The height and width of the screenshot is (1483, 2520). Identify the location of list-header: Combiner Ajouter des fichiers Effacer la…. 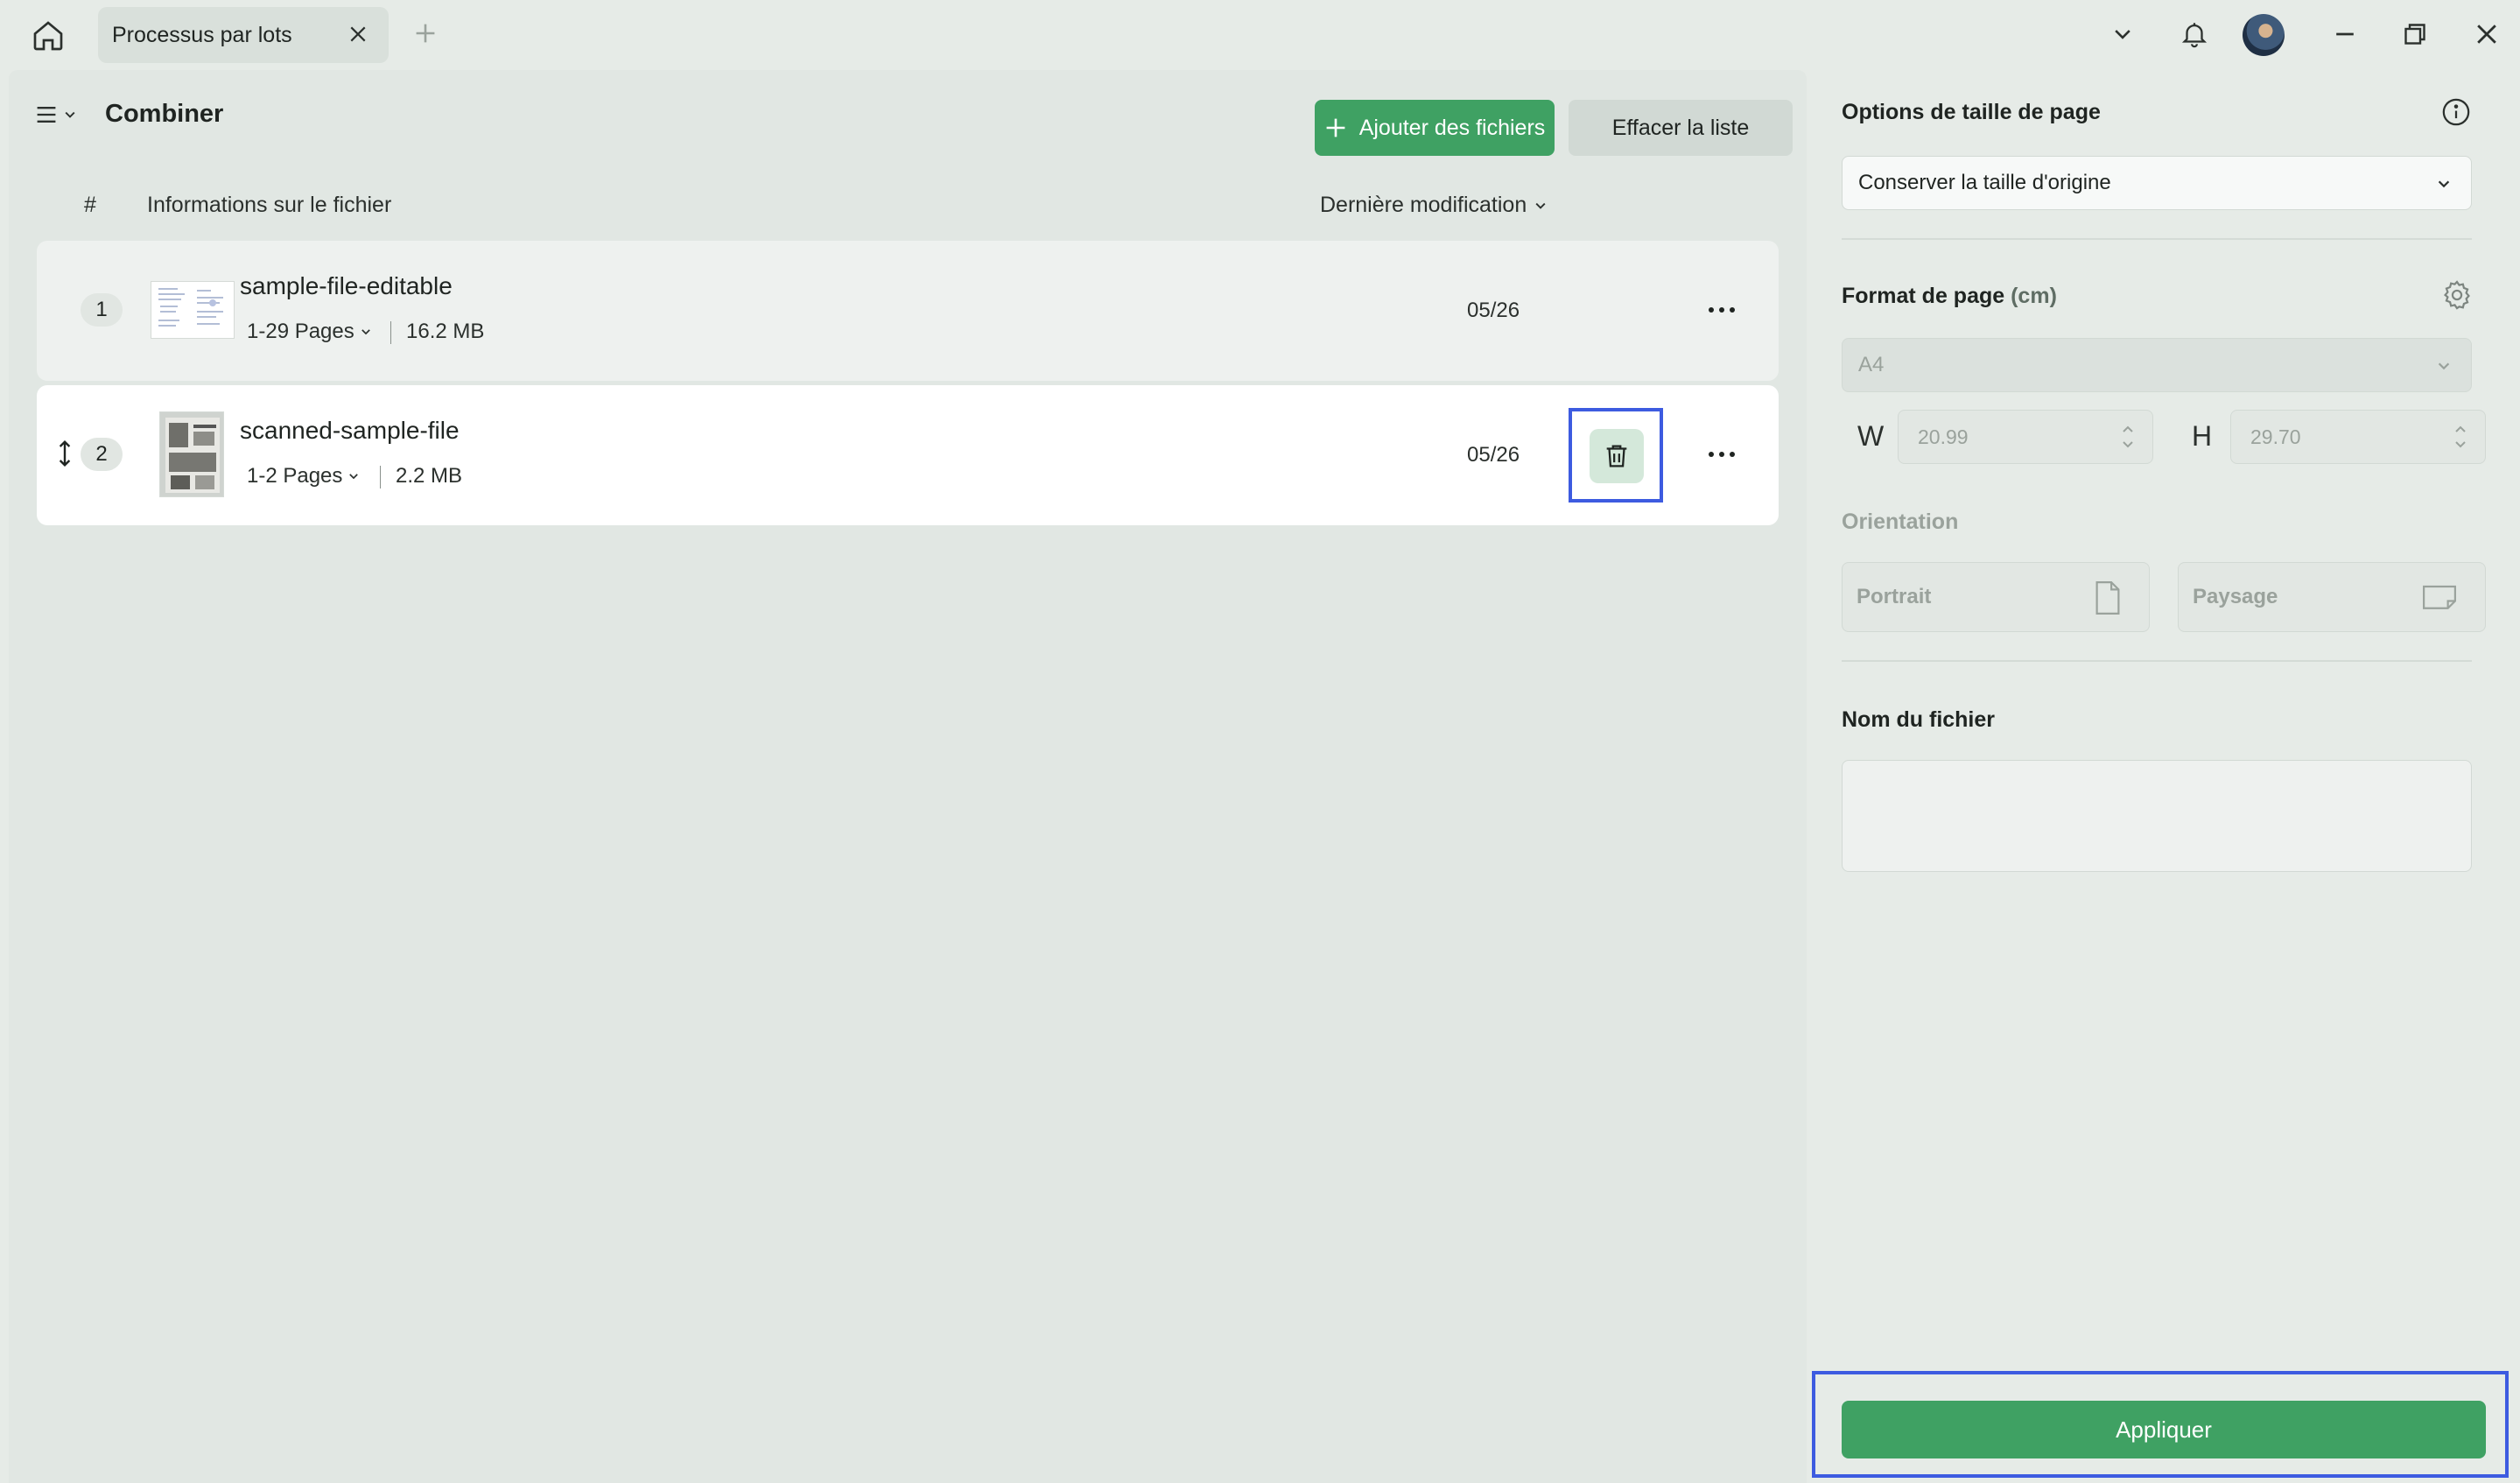
(908, 121).